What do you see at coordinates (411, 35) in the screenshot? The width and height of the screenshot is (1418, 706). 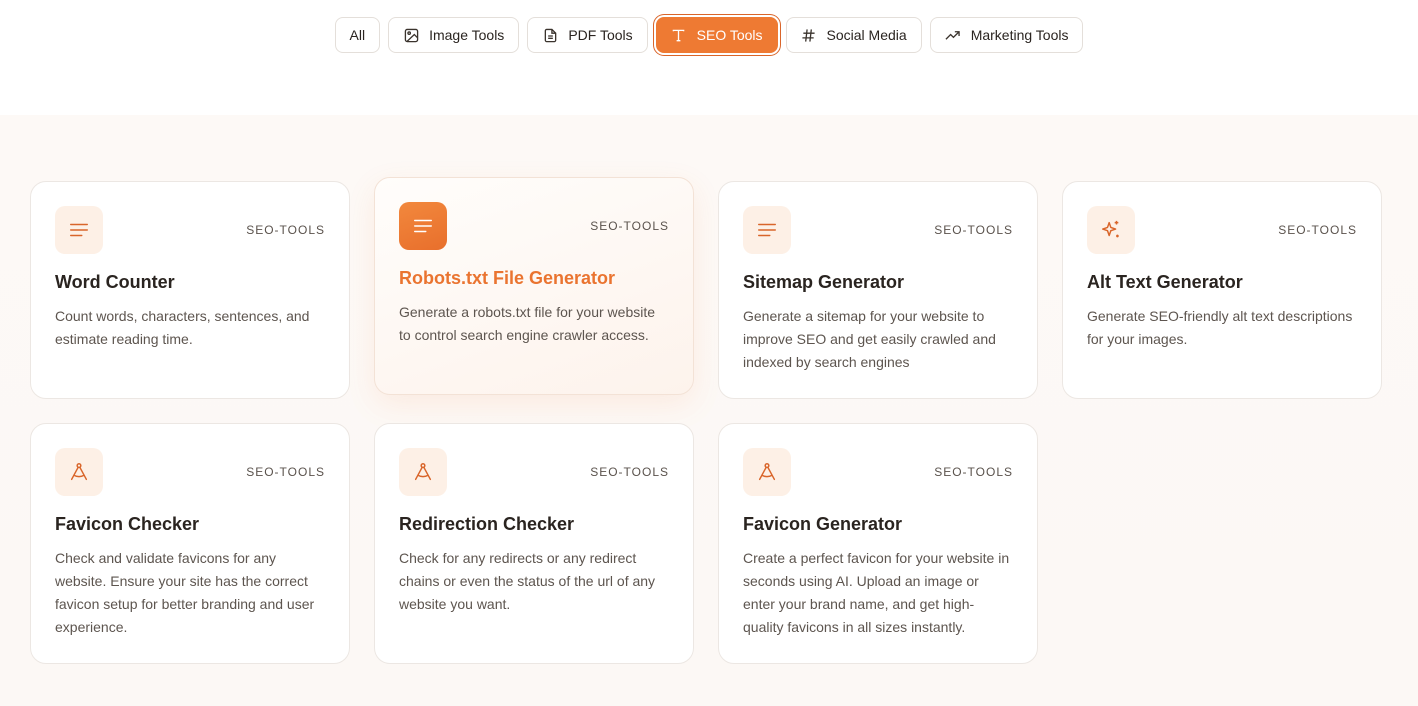 I see `image-icon` at bounding box center [411, 35].